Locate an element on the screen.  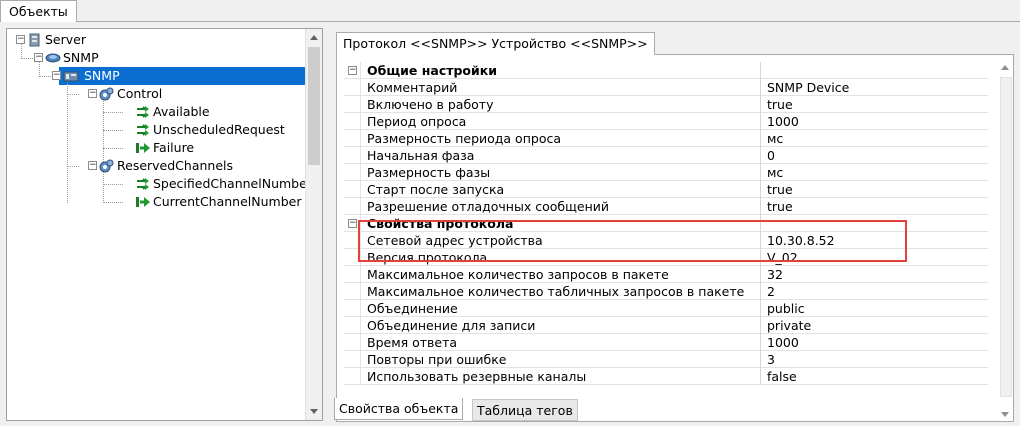
property-row: Размерность периода опроса мс is located at coordinates (666, 138).